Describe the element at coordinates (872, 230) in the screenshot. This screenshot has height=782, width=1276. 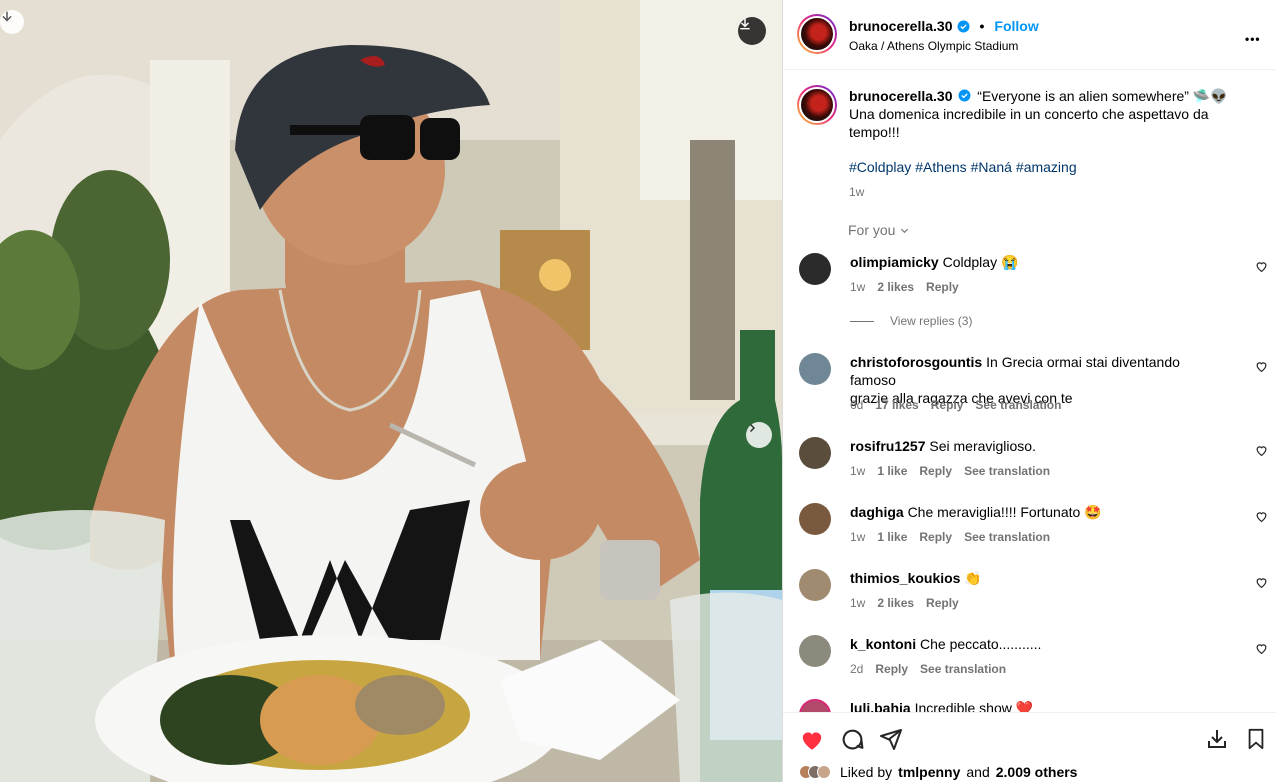
I see `sort-label: For you` at that location.